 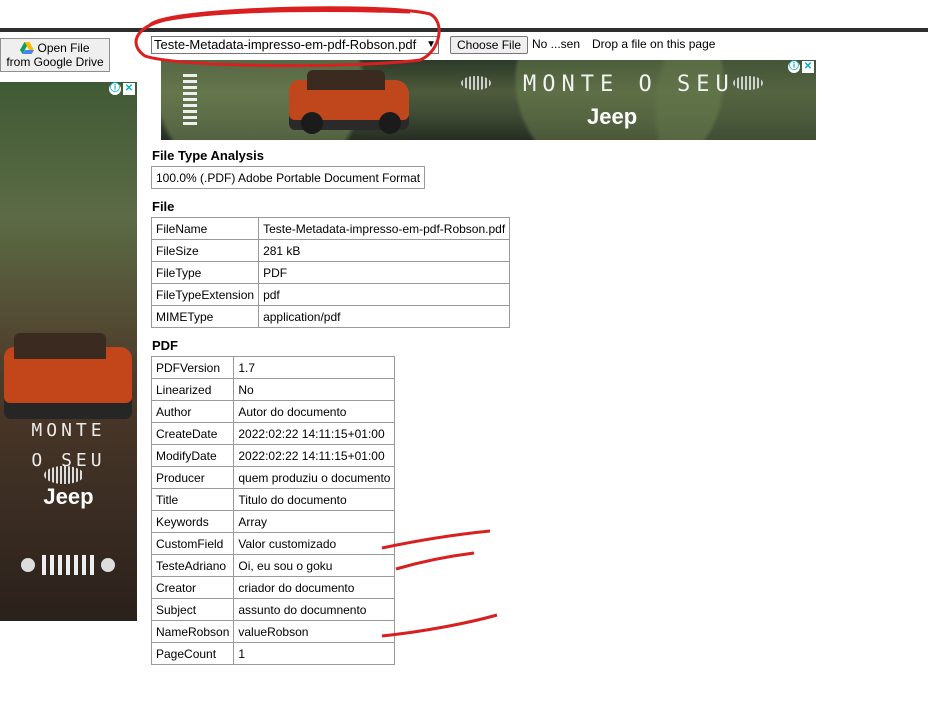 I want to click on metadata-value: criador do documento, so click(x=314, y=587).